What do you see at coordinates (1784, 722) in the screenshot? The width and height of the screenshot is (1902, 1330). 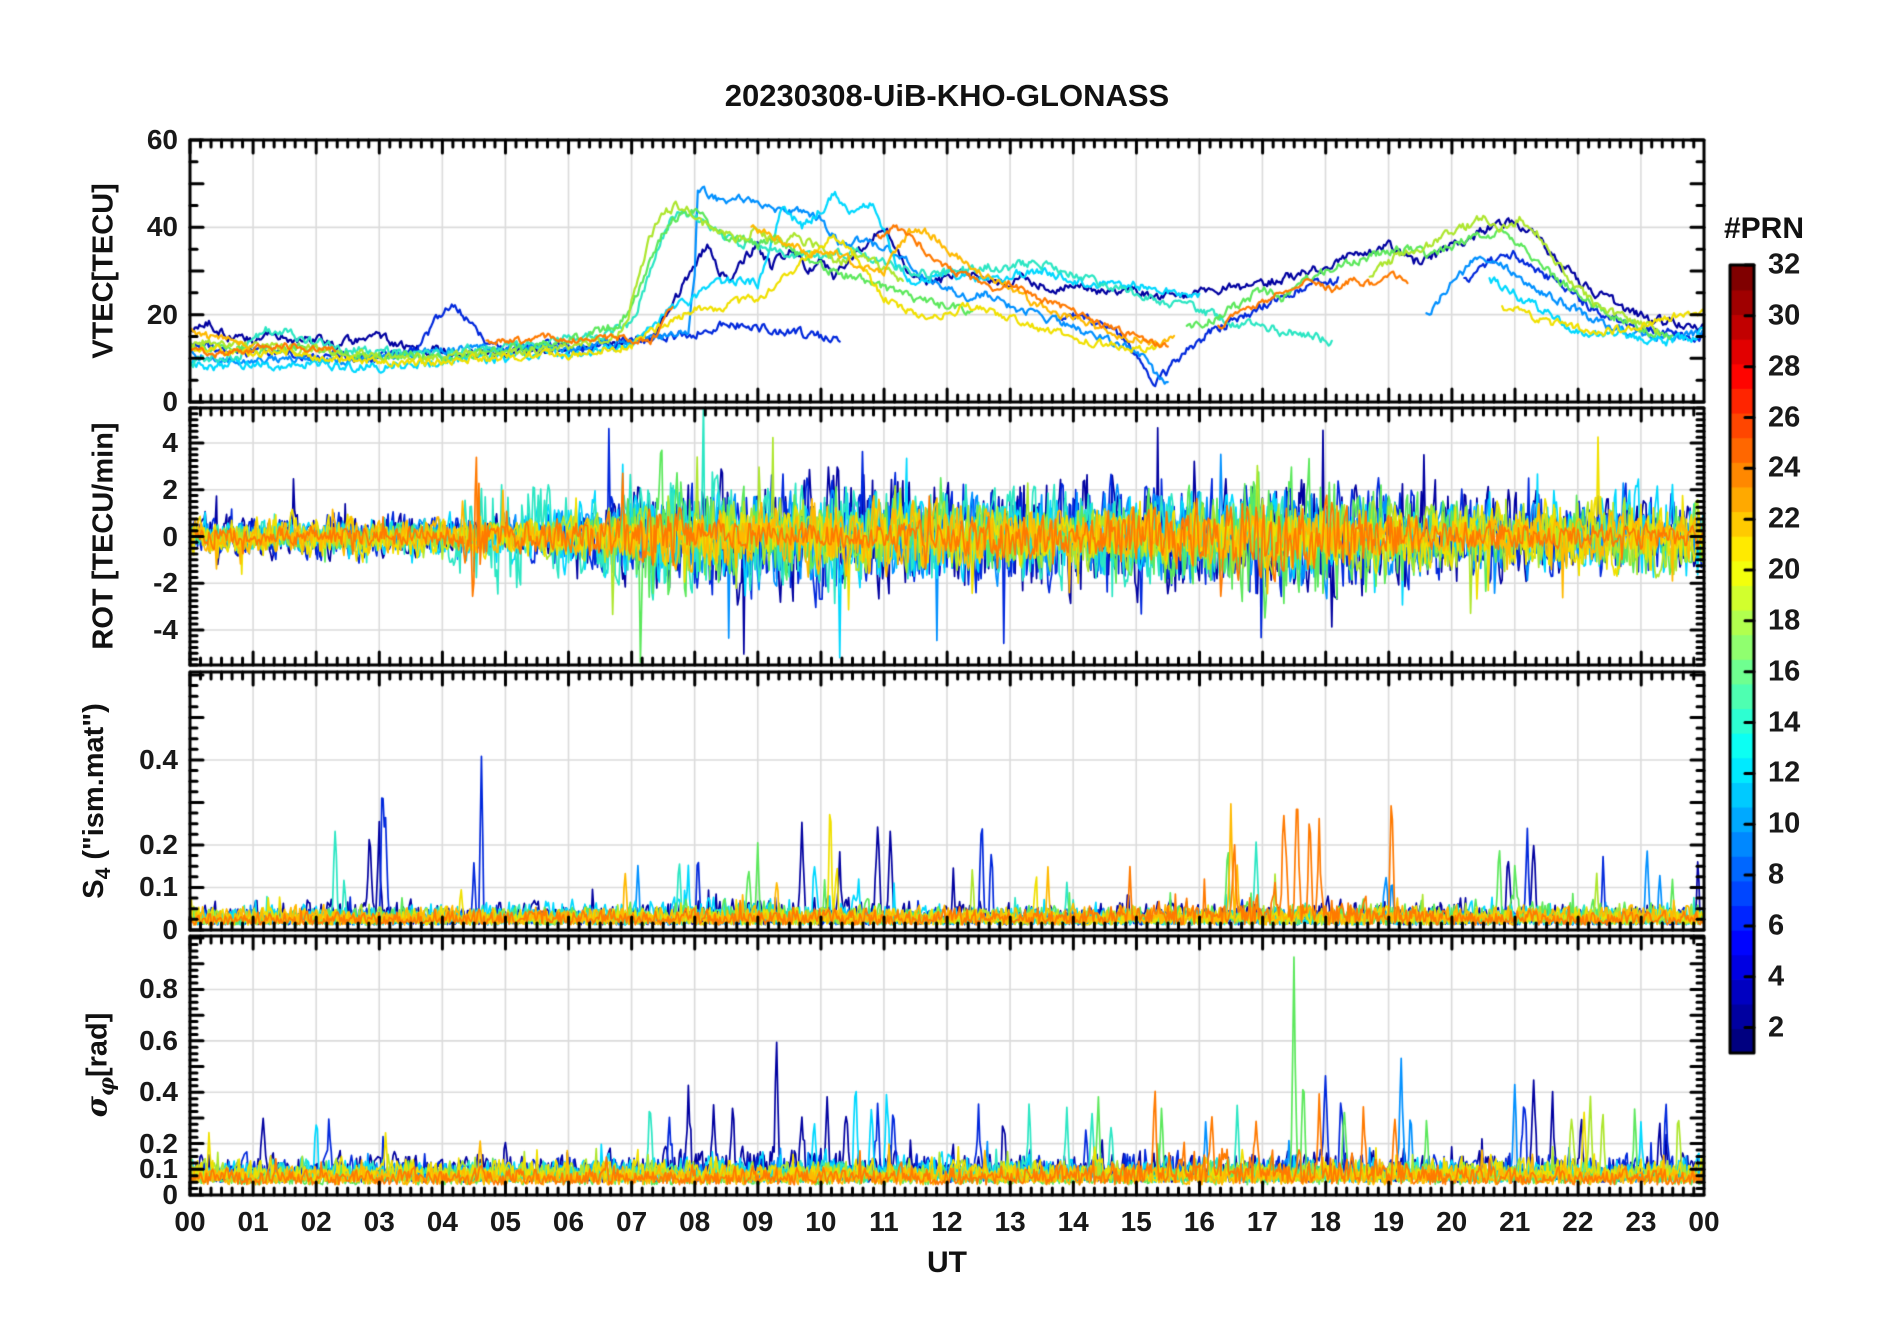 I see `colorbar-tick-label: 14` at bounding box center [1784, 722].